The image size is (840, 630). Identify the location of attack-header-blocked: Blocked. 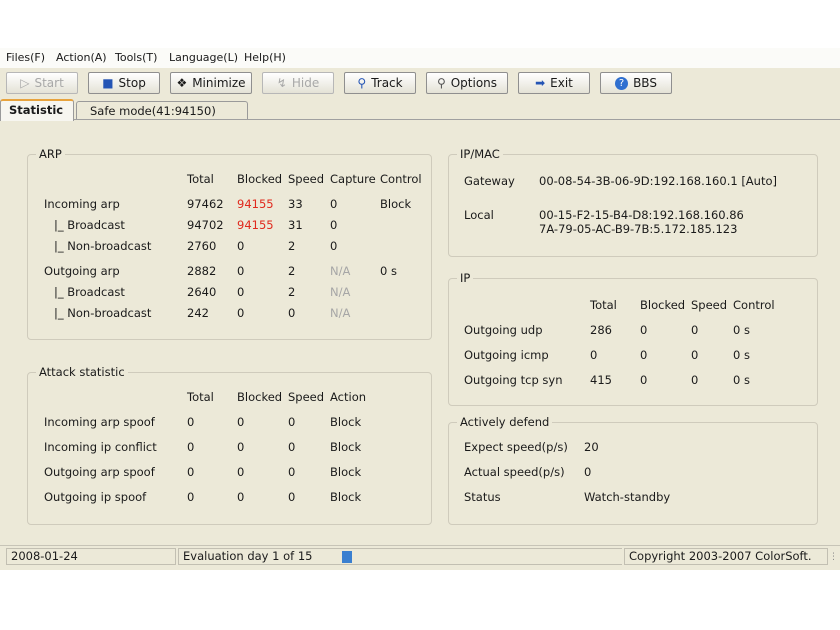
(260, 397).